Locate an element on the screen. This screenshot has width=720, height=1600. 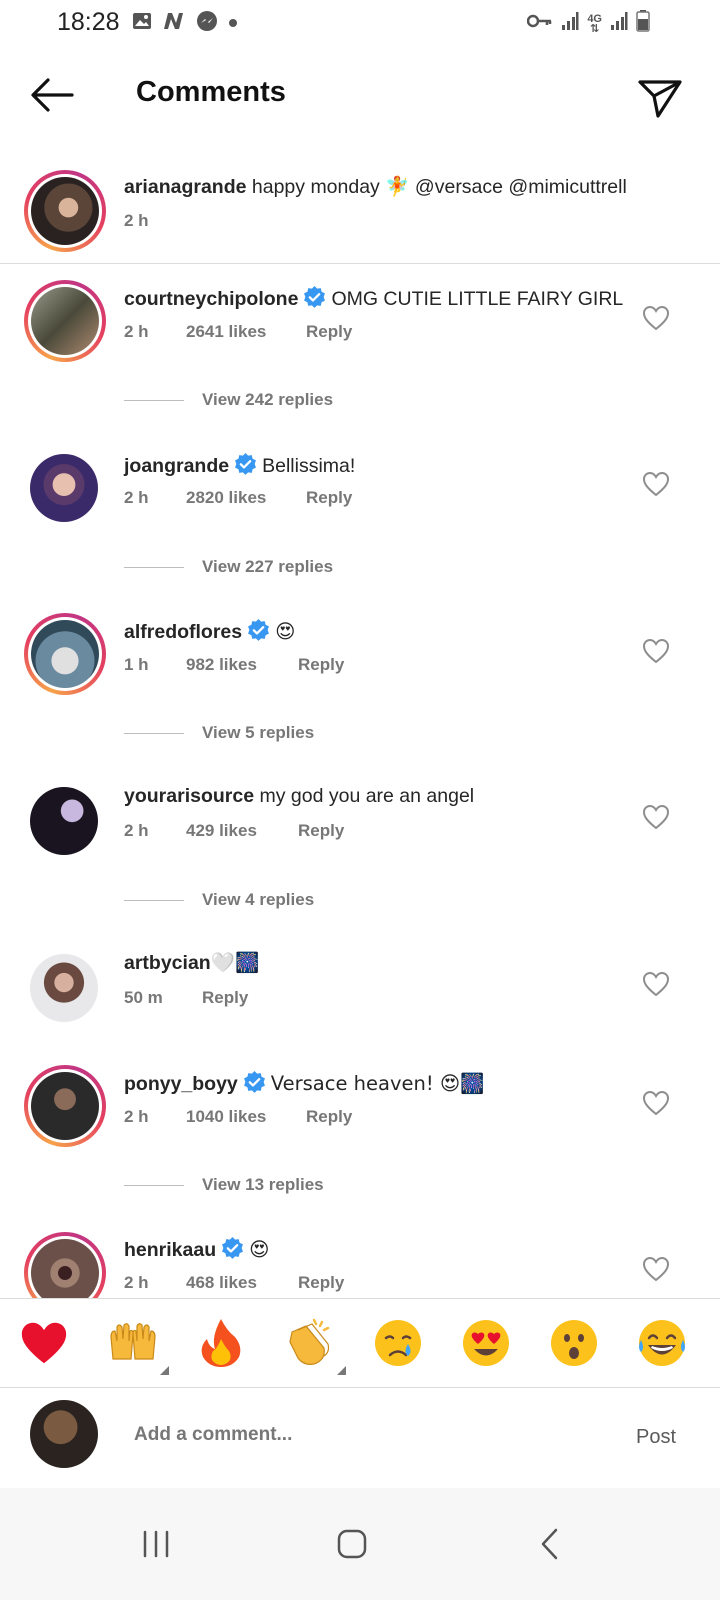
heart-eyes-reaction-button is located at coordinates (486, 1343).